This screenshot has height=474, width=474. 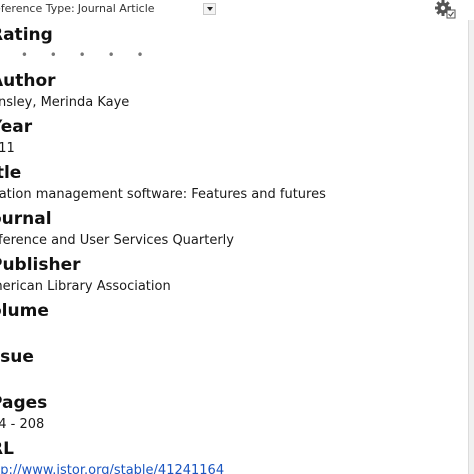 What do you see at coordinates (24, 403) in the screenshot?
I see `field-label-pages: Pages` at bounding box center [24, 403].